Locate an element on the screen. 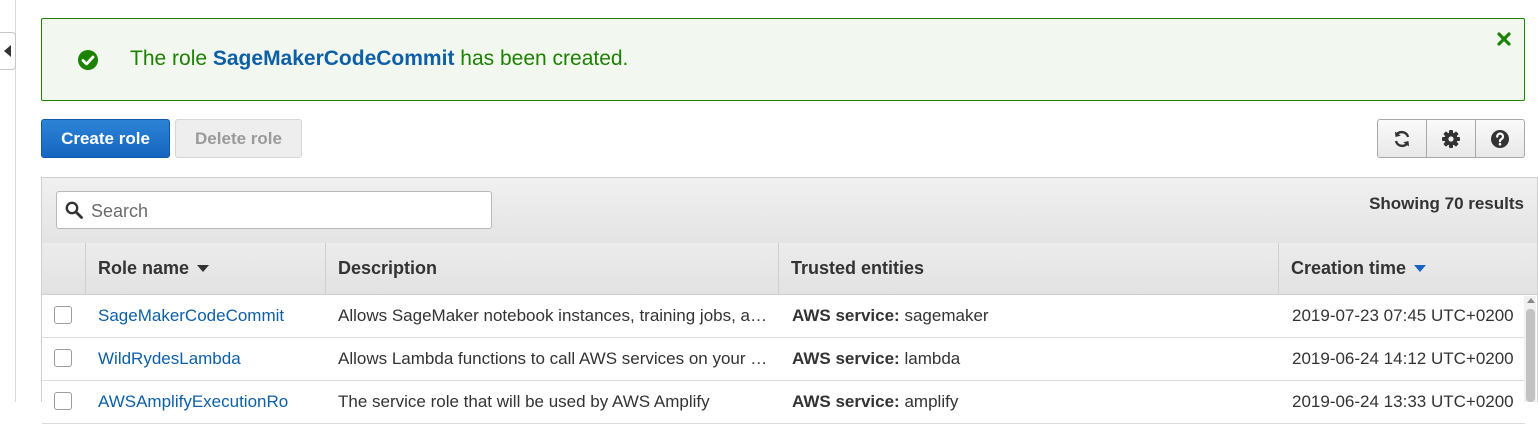  flash-role-name: SageMakerCodeCommit is located at coordinates (333, 58).